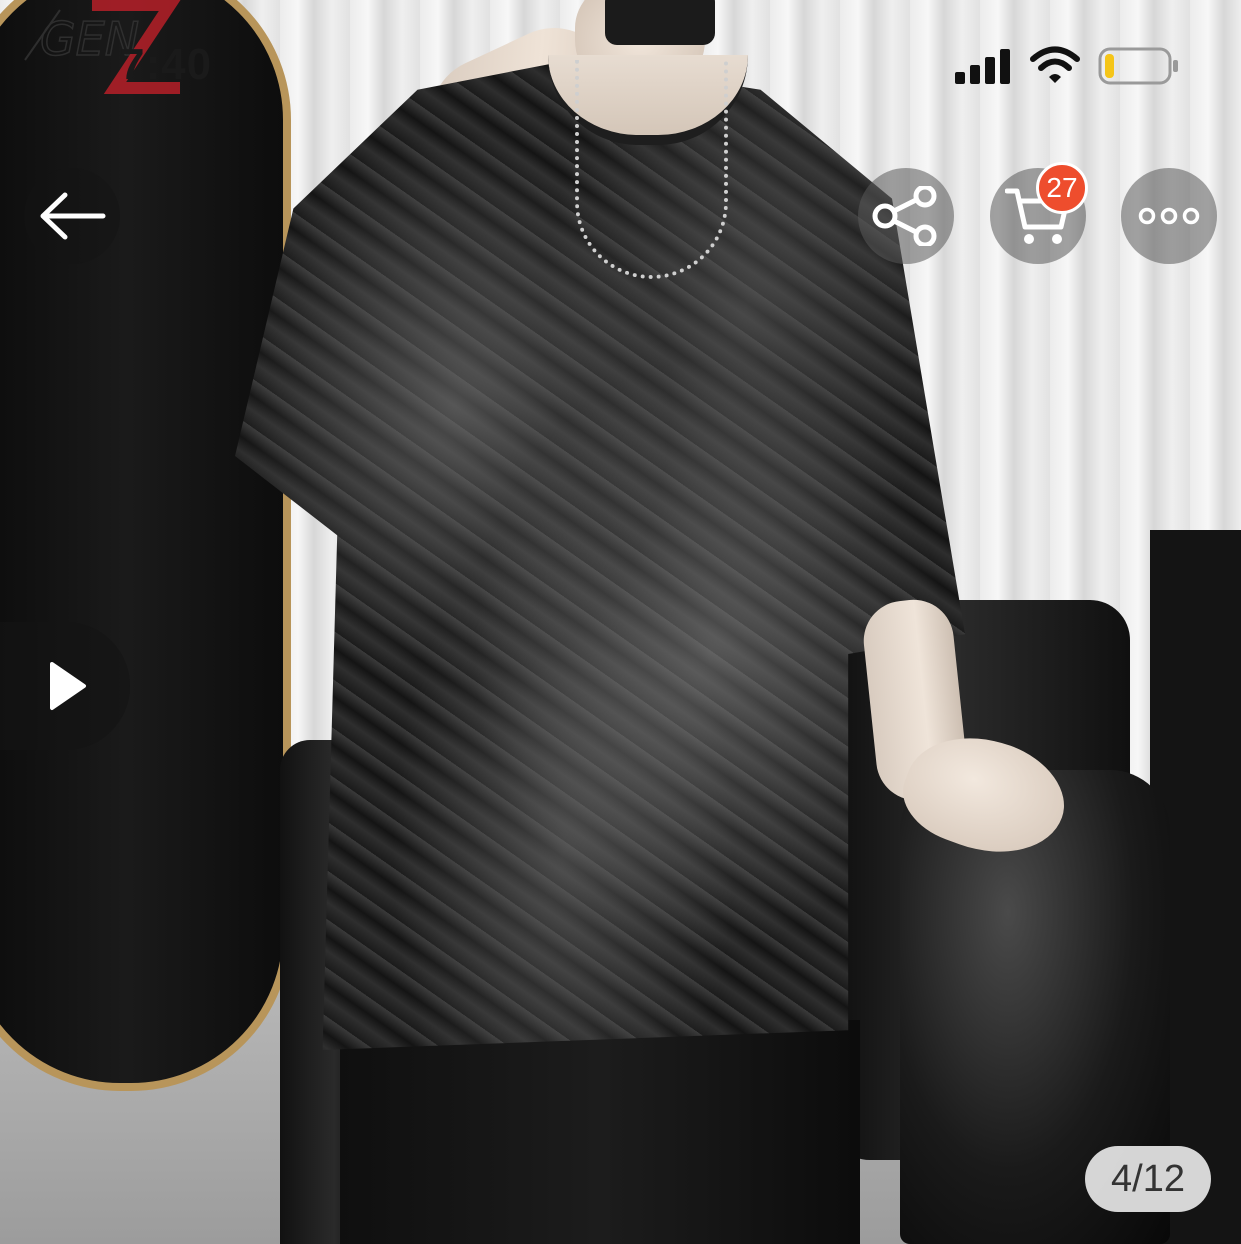  I want to click on play-icon, so click(68, 686).